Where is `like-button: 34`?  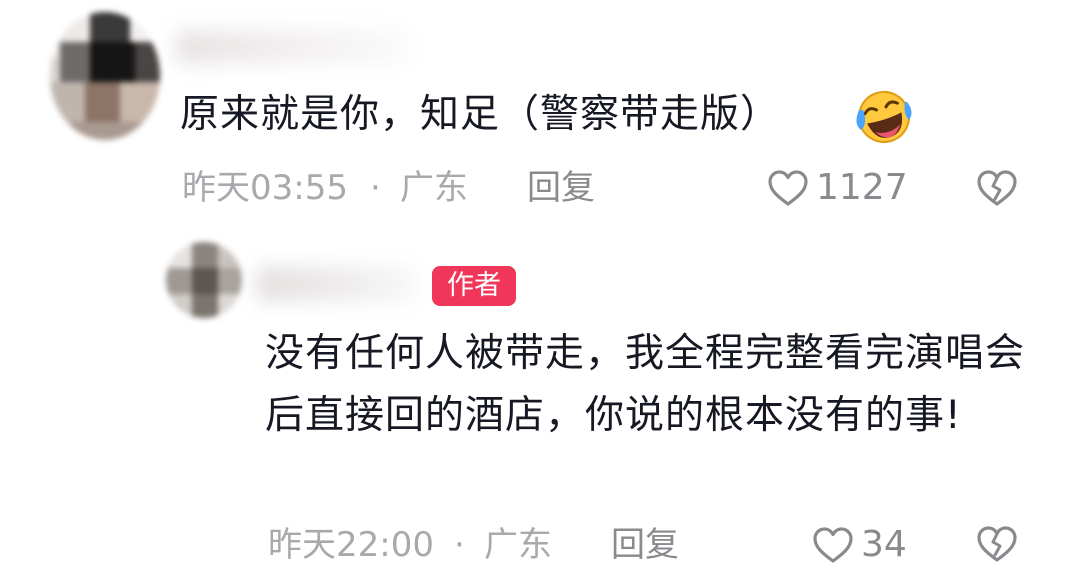
like-button: 34 is located at coordinates (867, 545).